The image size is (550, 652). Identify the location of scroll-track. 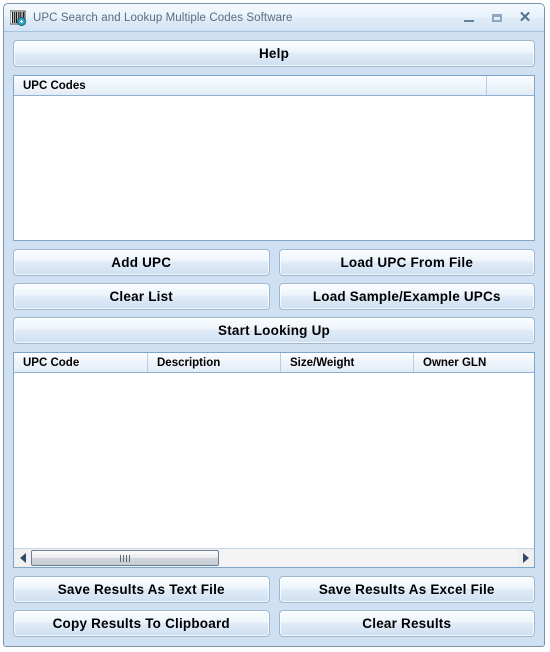
(274, 558).